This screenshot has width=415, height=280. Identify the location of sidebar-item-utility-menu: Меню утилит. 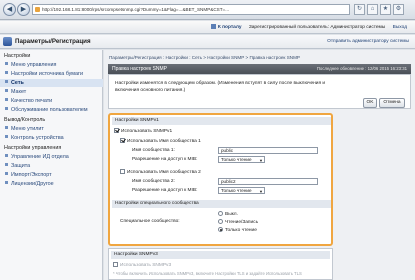
(51, 129).